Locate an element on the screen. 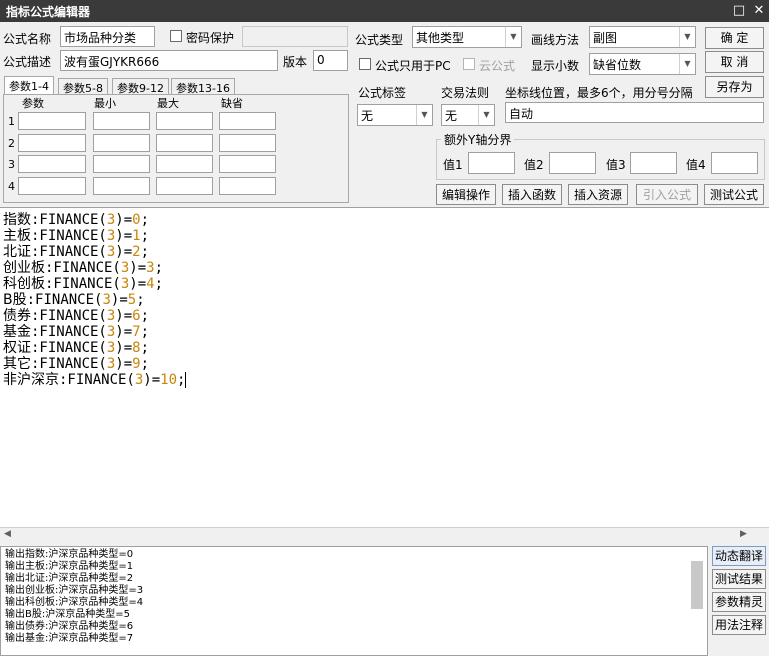 The width and height of the screenshot is (769, 656). param-header-default: 缺省 is located at coordinates (232, 103).